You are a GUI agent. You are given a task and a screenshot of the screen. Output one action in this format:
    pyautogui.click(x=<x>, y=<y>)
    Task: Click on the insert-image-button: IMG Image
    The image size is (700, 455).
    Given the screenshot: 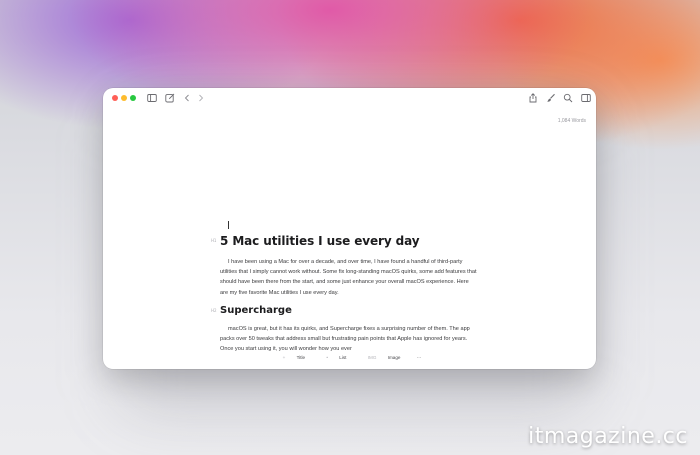 What is the action you would take?
    pyautogui.click(x=384, y=357)
    